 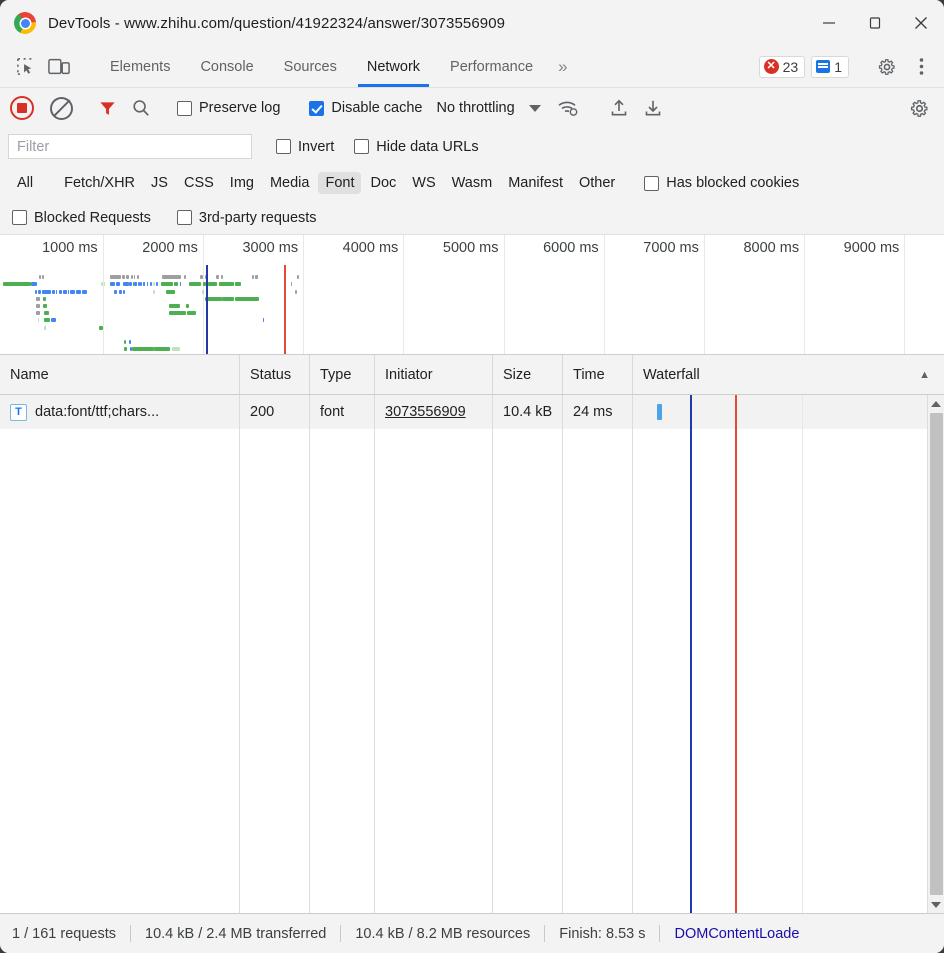 I want to click on status-divider, so click(x=130, y=933).